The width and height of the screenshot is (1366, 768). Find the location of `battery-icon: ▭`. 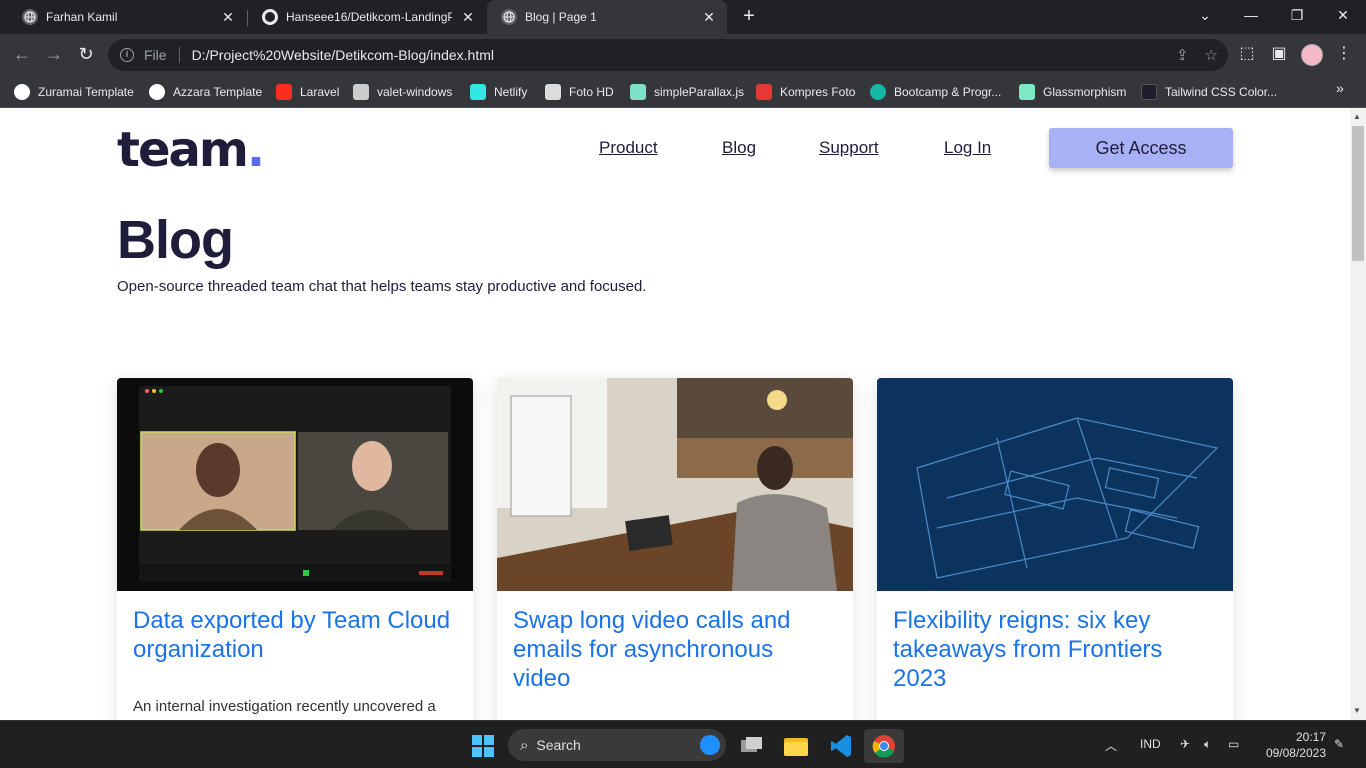

battery-icon: ▭ is located at coordinates (1233, 744).